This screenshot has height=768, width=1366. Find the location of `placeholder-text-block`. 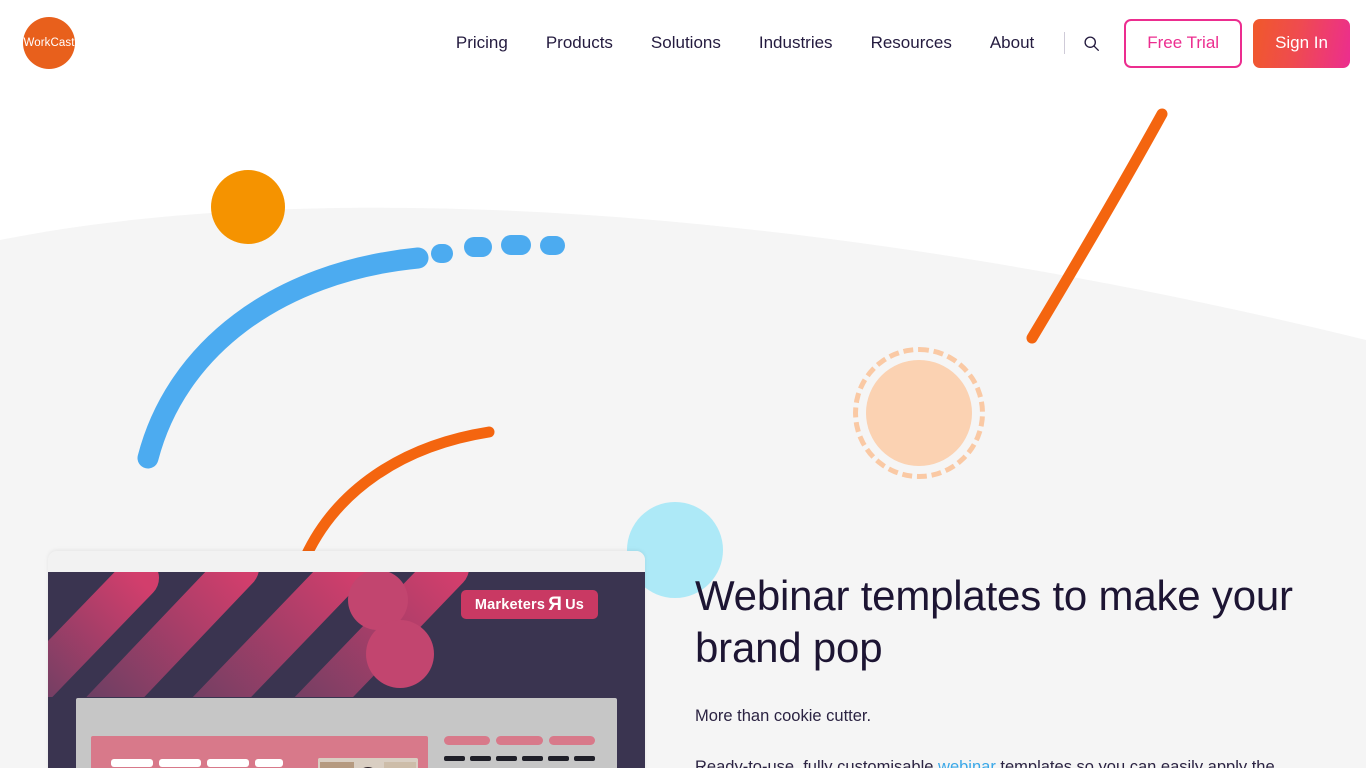

placeholder-text-block is located at coordinates (211, 763).